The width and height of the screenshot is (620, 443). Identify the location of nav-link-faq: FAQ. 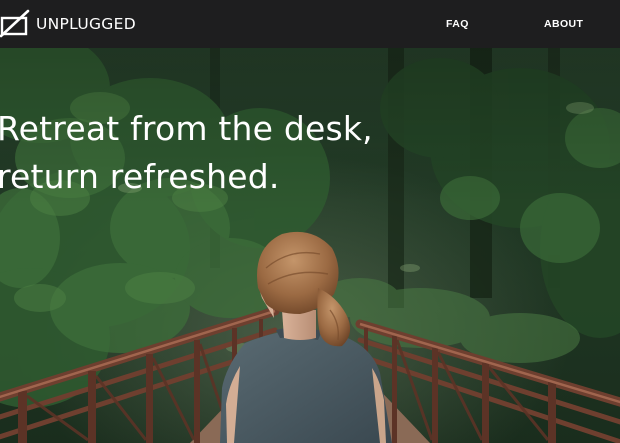
(457, 24).